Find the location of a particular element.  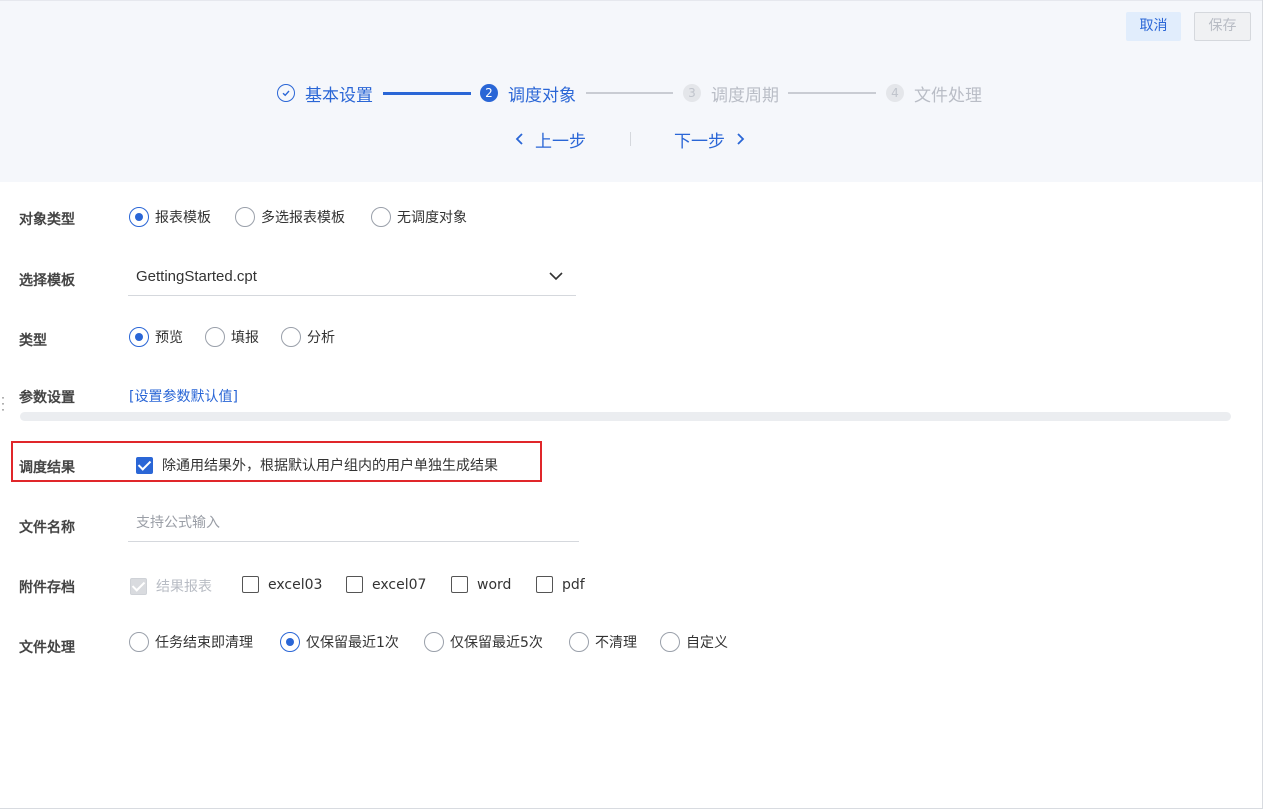

radio-keep-last-1: 仅保留最近1次 is located at coordinates (339, 642).